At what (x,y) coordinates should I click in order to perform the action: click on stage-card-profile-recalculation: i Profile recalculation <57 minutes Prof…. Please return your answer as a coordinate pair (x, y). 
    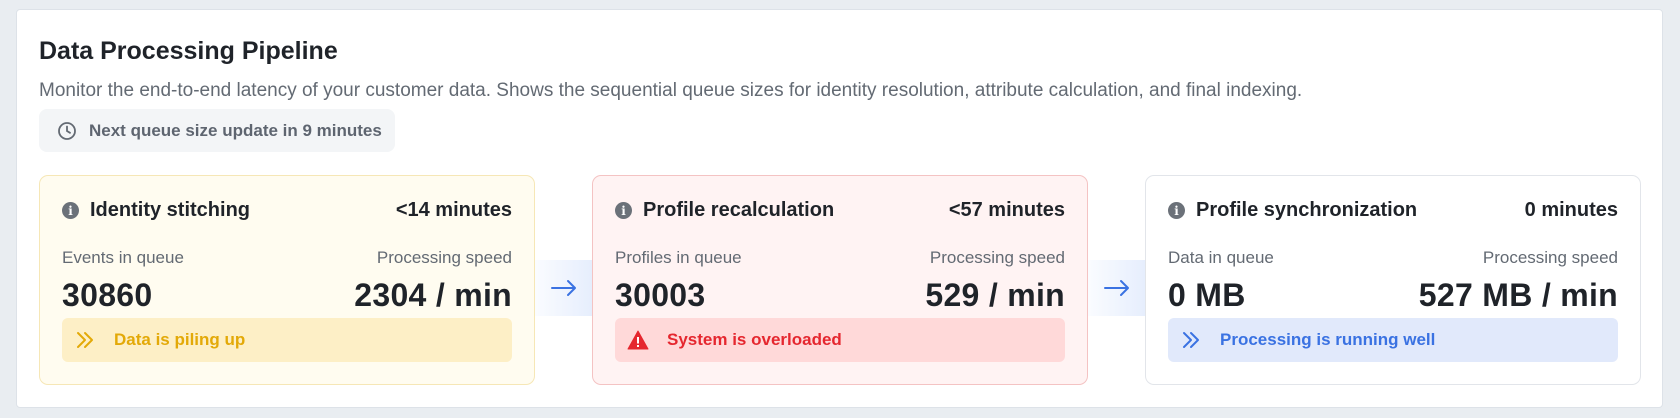
    Looking at the image, I should click on (840, 280).